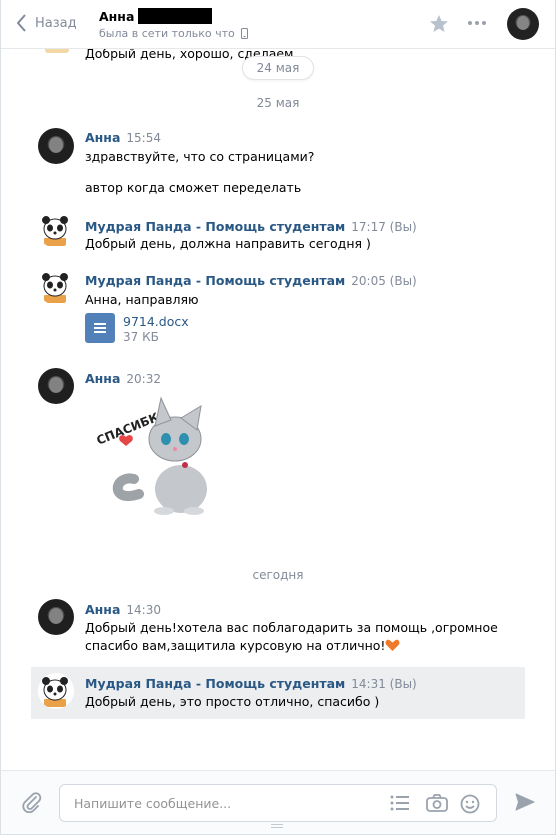  What do you see at coordinates (123, 378) in the screenshot?
I see `message-author: Анна 20:32` at bounding box center [123, 378].